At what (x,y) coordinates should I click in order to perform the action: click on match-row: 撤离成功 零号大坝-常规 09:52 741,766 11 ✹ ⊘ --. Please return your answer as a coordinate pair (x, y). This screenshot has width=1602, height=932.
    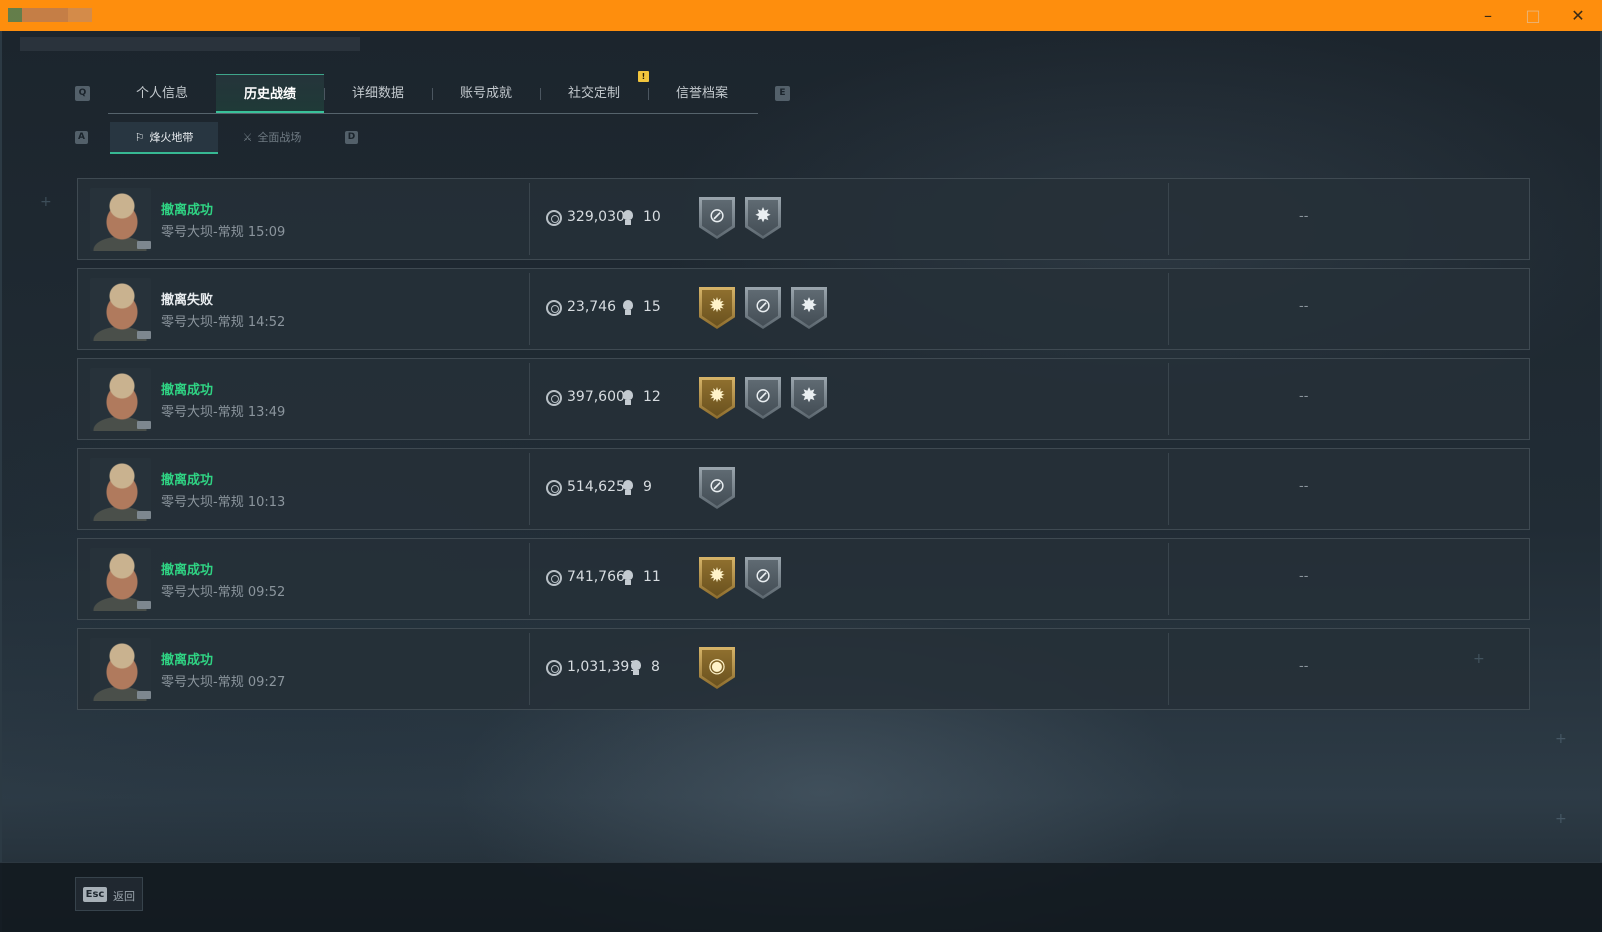
    Looking at the image, I should click on (803, 579).